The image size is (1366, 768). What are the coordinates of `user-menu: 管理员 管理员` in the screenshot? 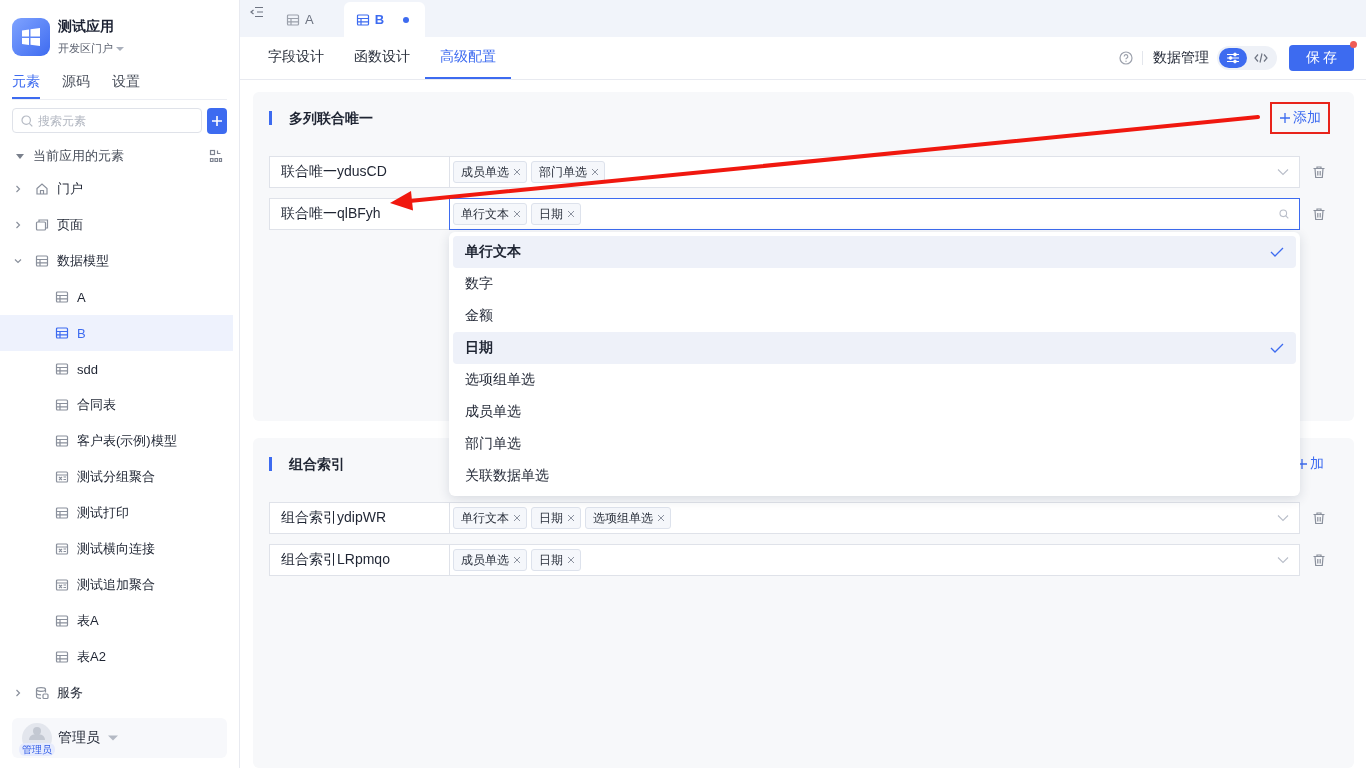 It's located at (119, 738).